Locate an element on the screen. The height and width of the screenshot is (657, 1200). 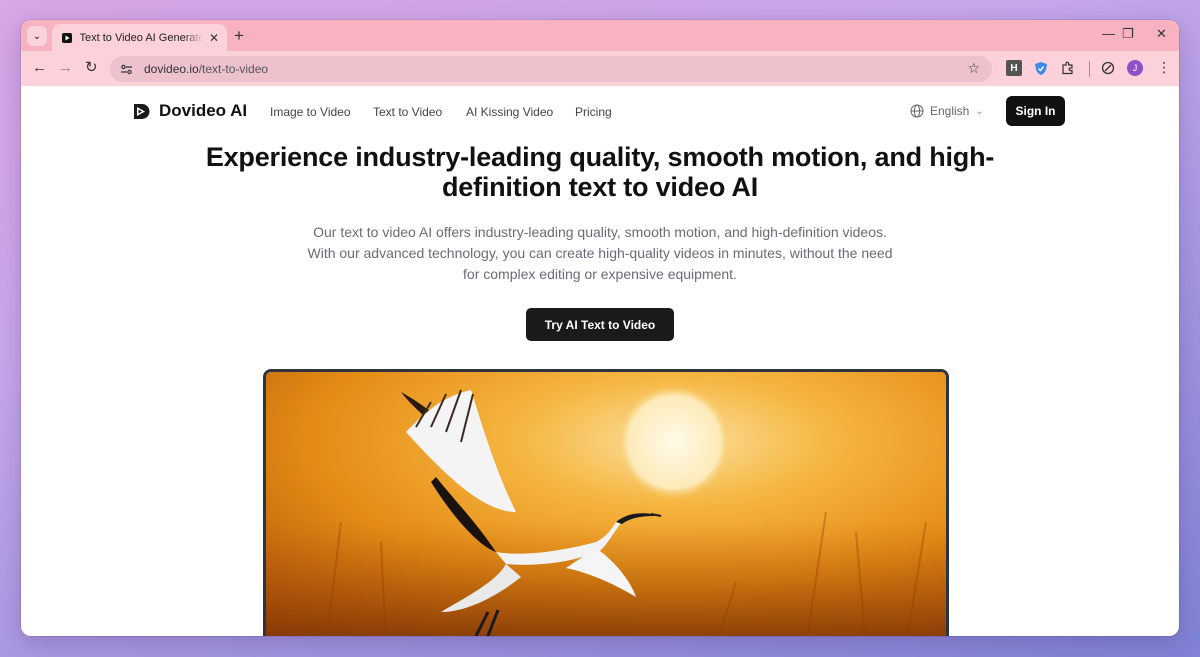
shield-extension-icon is located at coordinates (1041, 68).